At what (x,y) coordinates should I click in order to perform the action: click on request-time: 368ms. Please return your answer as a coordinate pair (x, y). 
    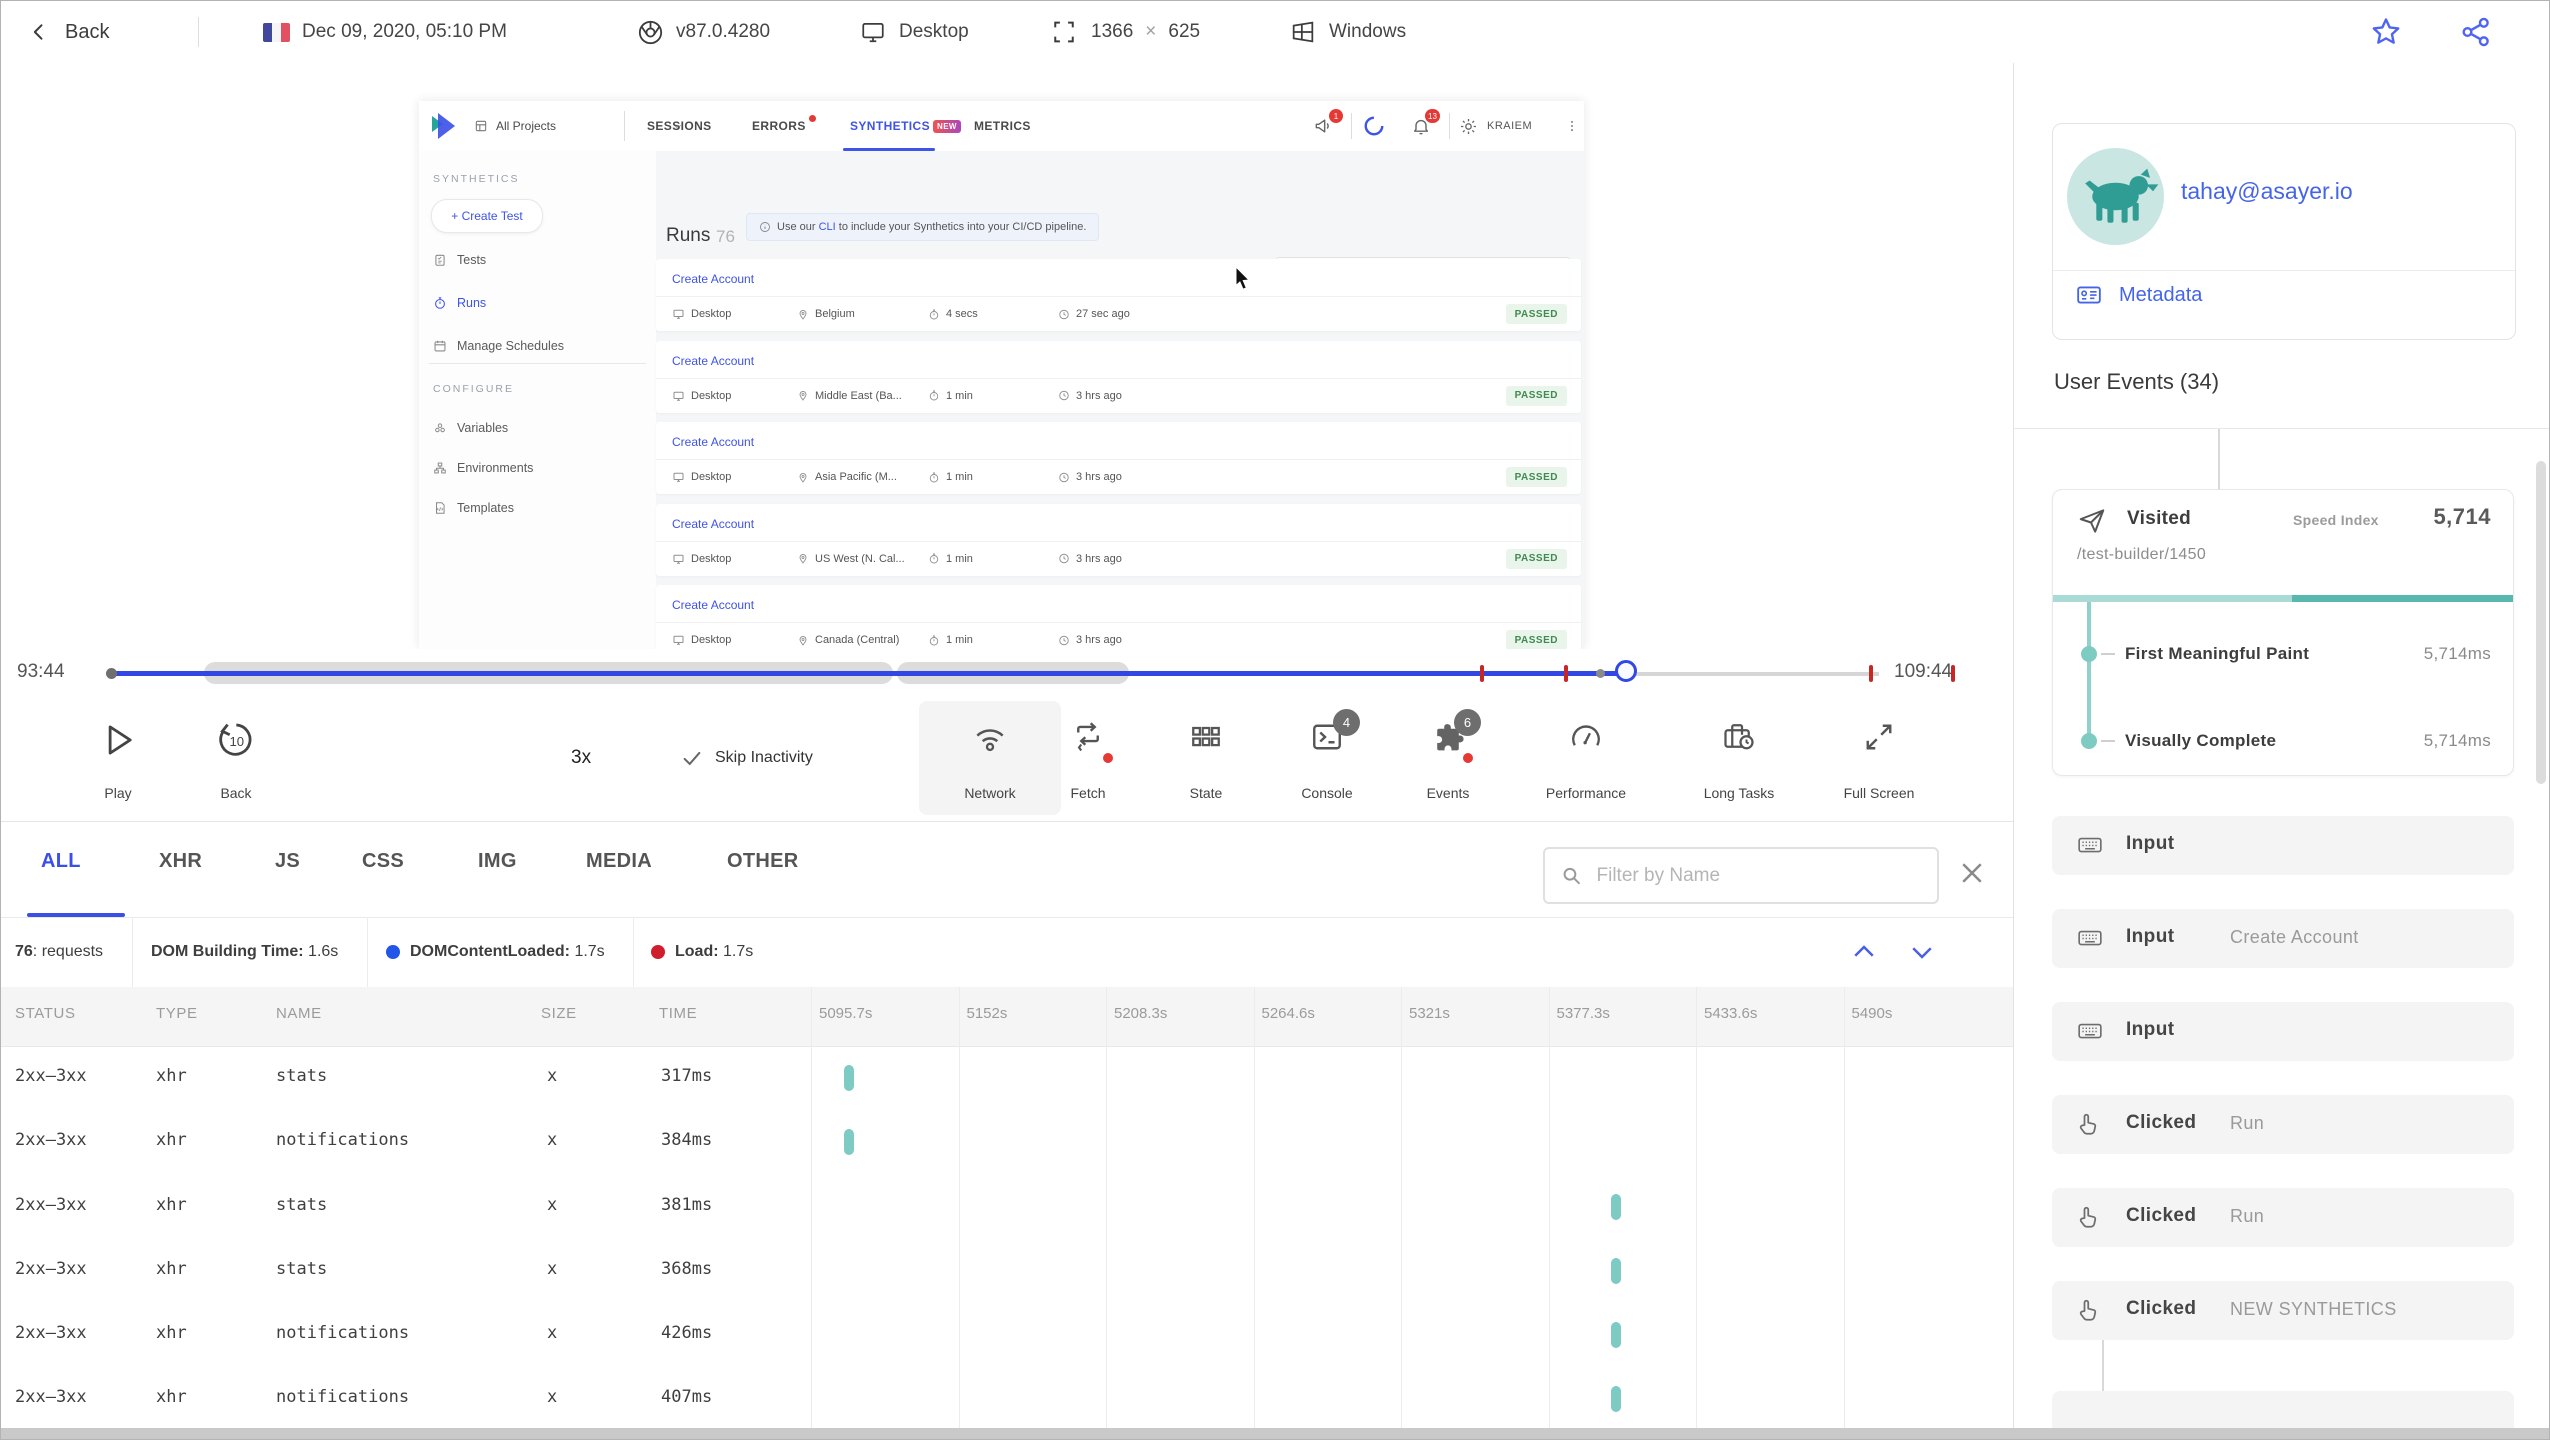
    Looking at the image, I should click on (687, 1268).